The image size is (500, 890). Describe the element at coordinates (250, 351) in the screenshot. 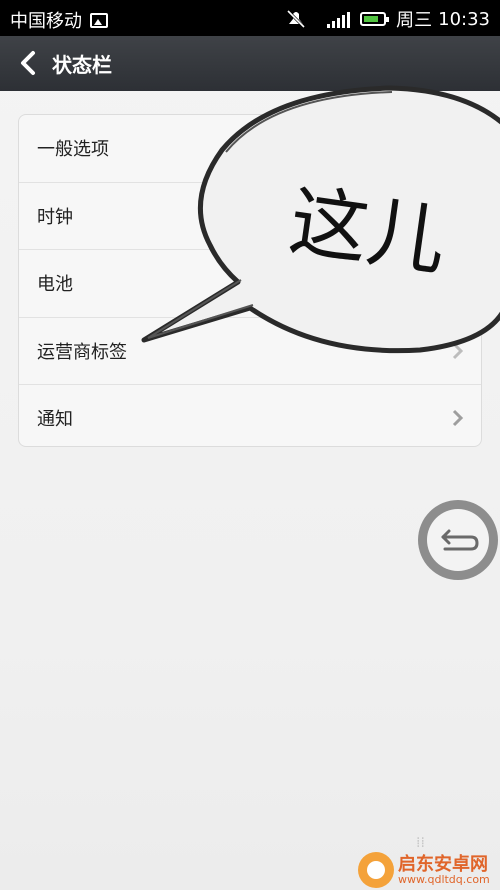

I see `list-item-carrier-label: 运营商标签` at that location.